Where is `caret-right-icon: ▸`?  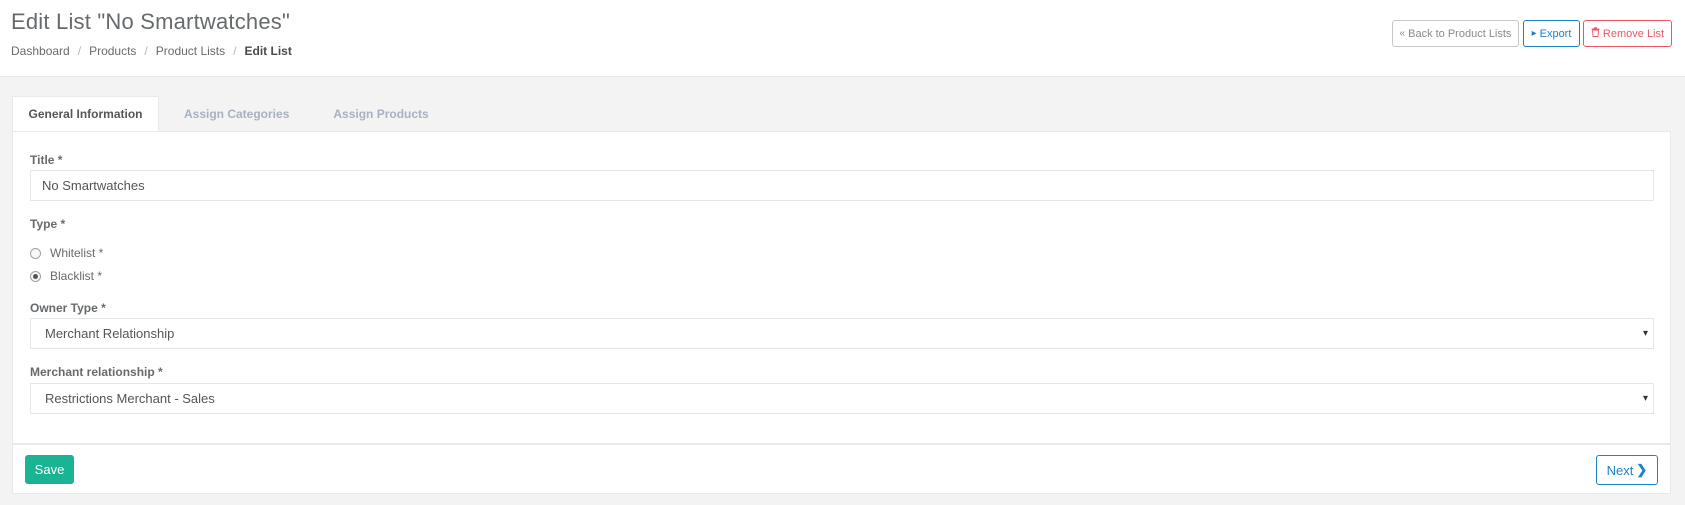
caret-right-icon: ▸ is located at coordinates (1534, 33).